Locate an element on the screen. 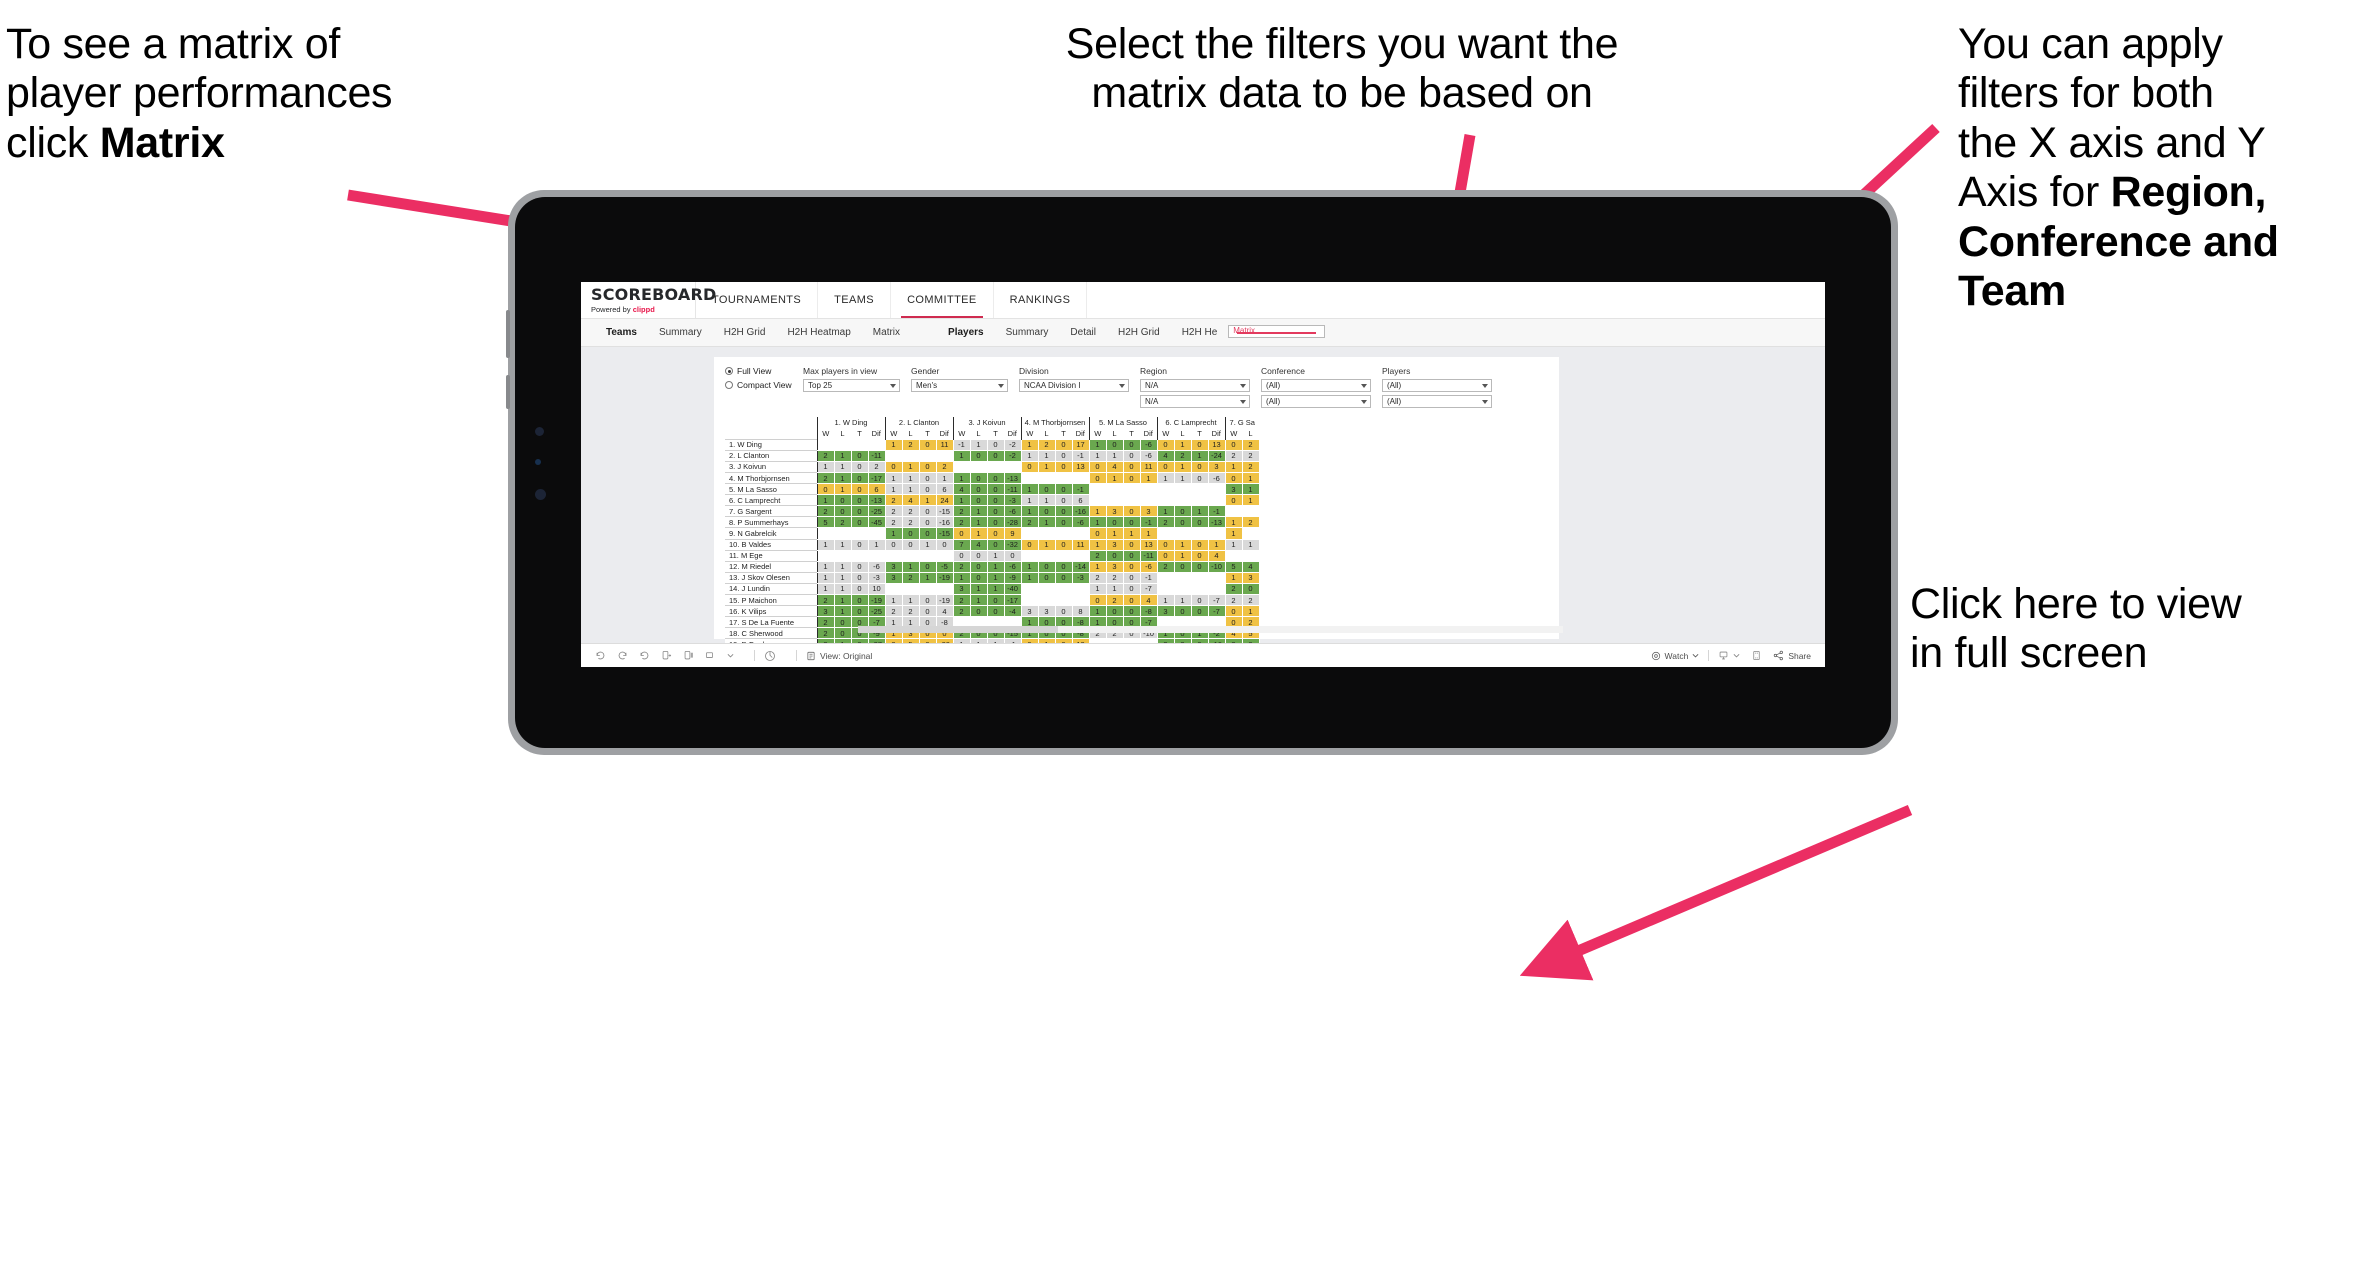  matrix-cell: 3 is located at coordinates (1233, 489).